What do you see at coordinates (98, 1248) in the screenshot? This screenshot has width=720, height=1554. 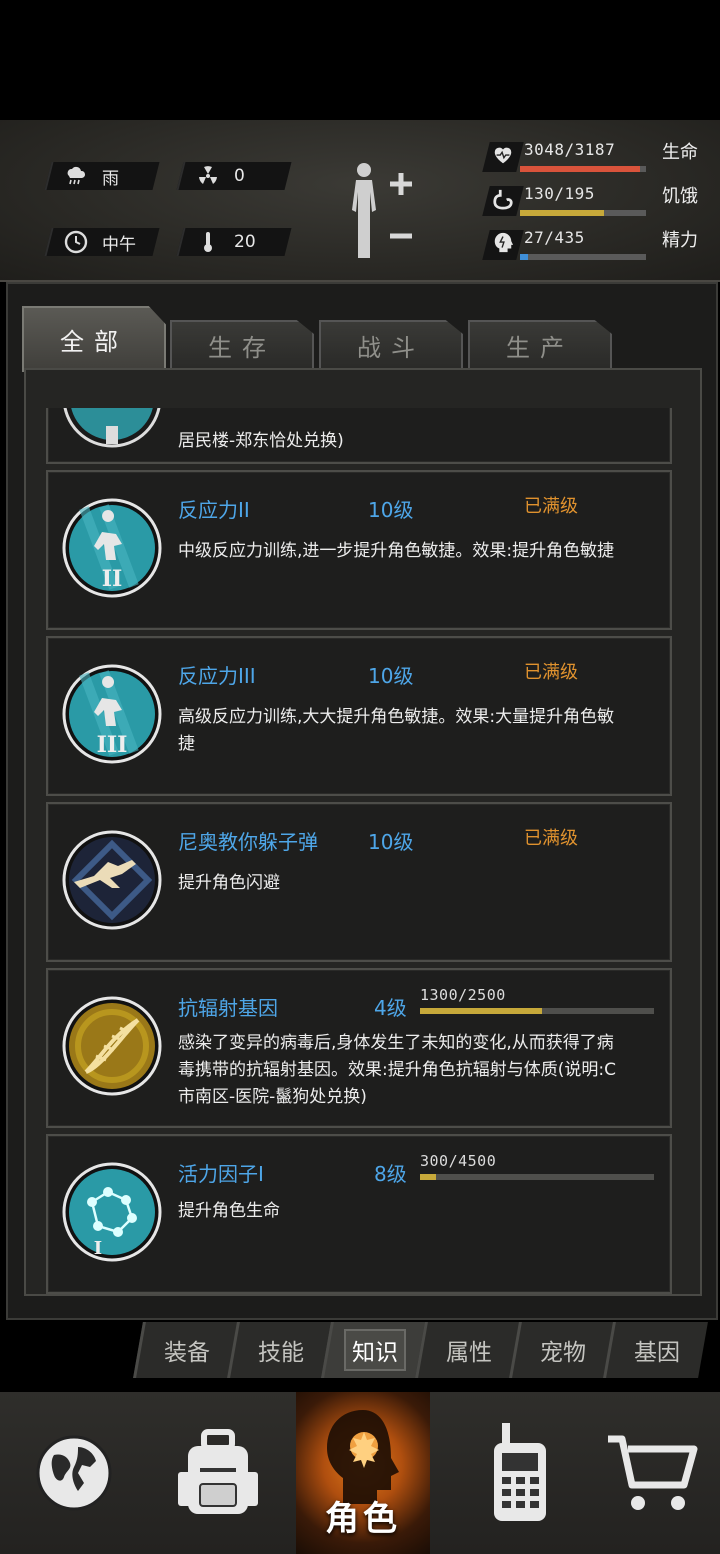 I see `svg-text: I` at bounding box center [98, 1248].